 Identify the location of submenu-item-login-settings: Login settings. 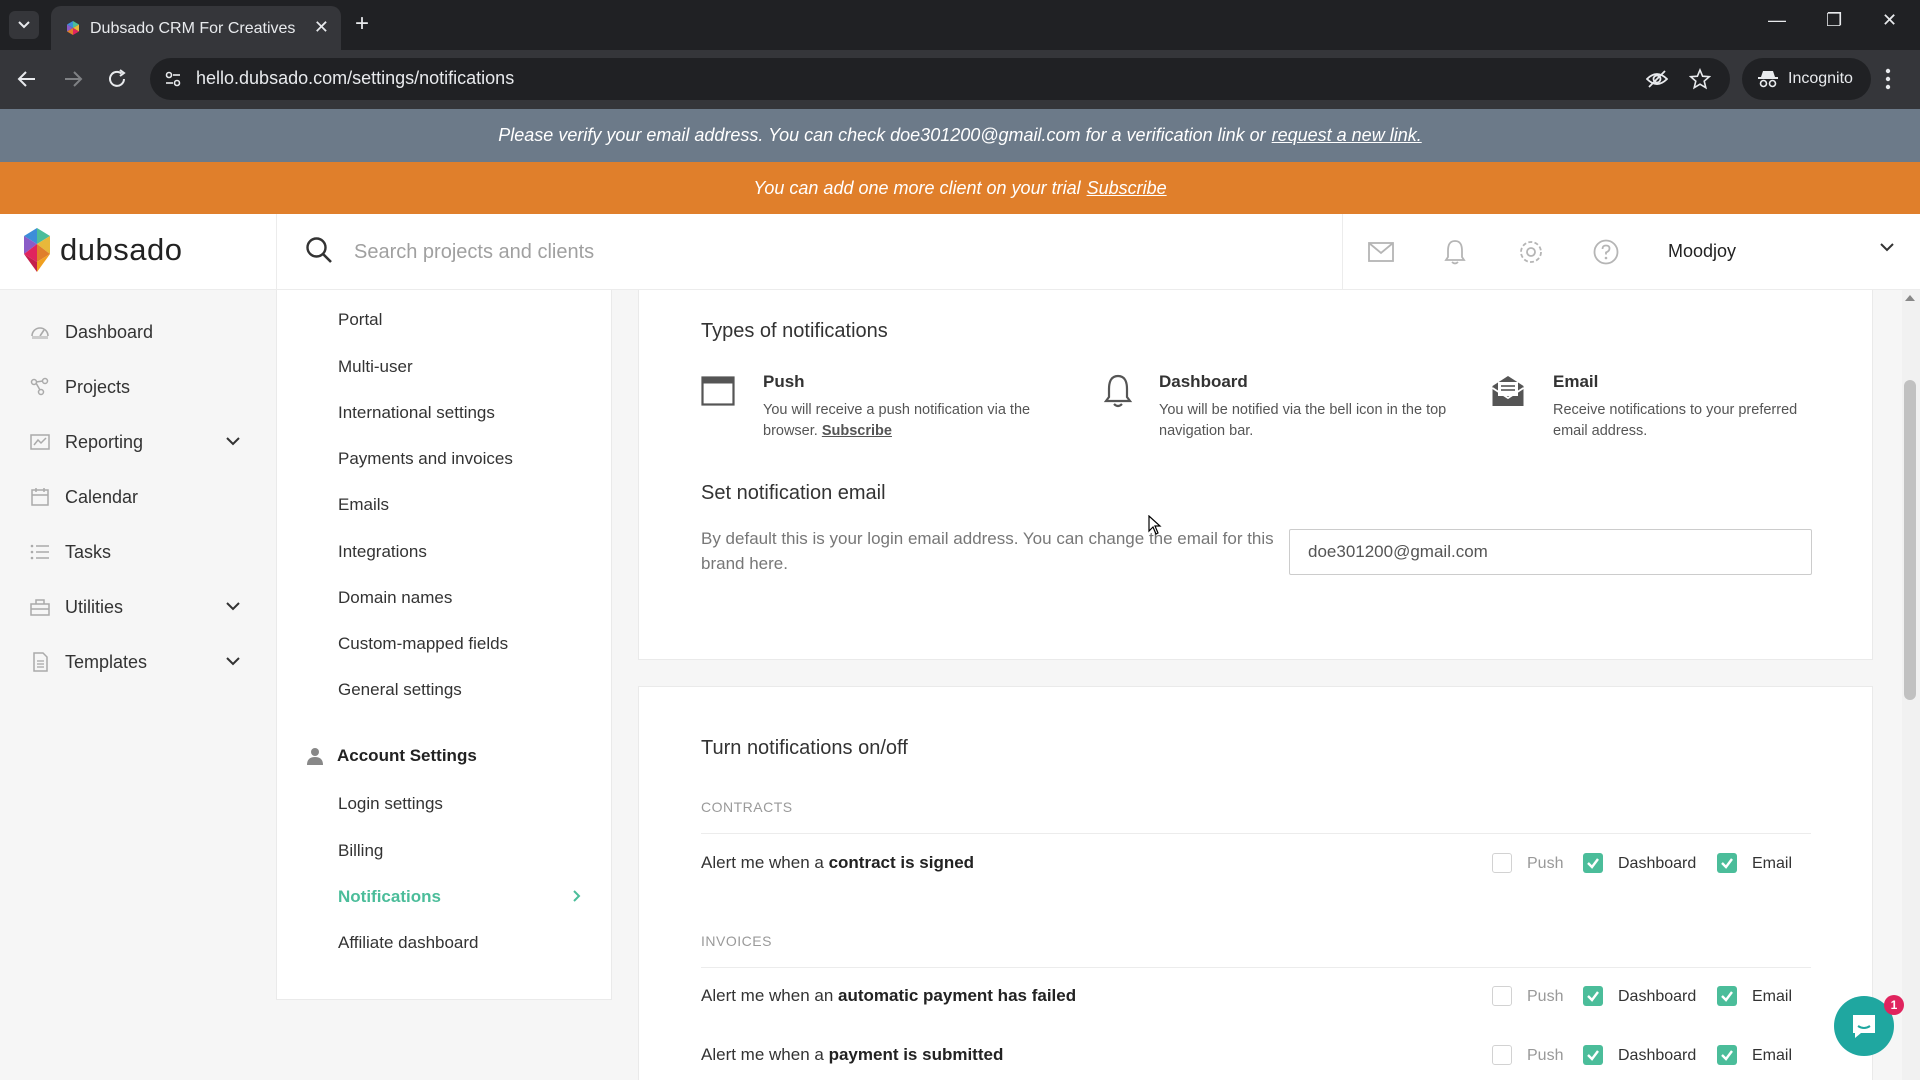
(390, 804).